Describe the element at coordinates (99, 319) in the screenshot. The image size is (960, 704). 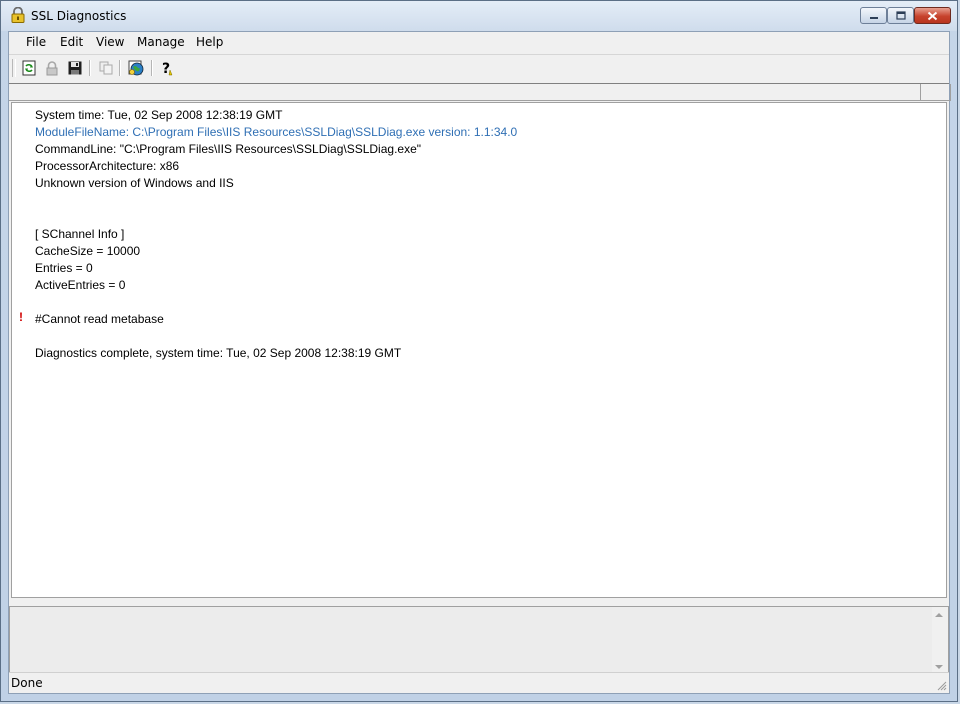
I see `log-line-metabase-error: #Cannot read metabase` at that location.